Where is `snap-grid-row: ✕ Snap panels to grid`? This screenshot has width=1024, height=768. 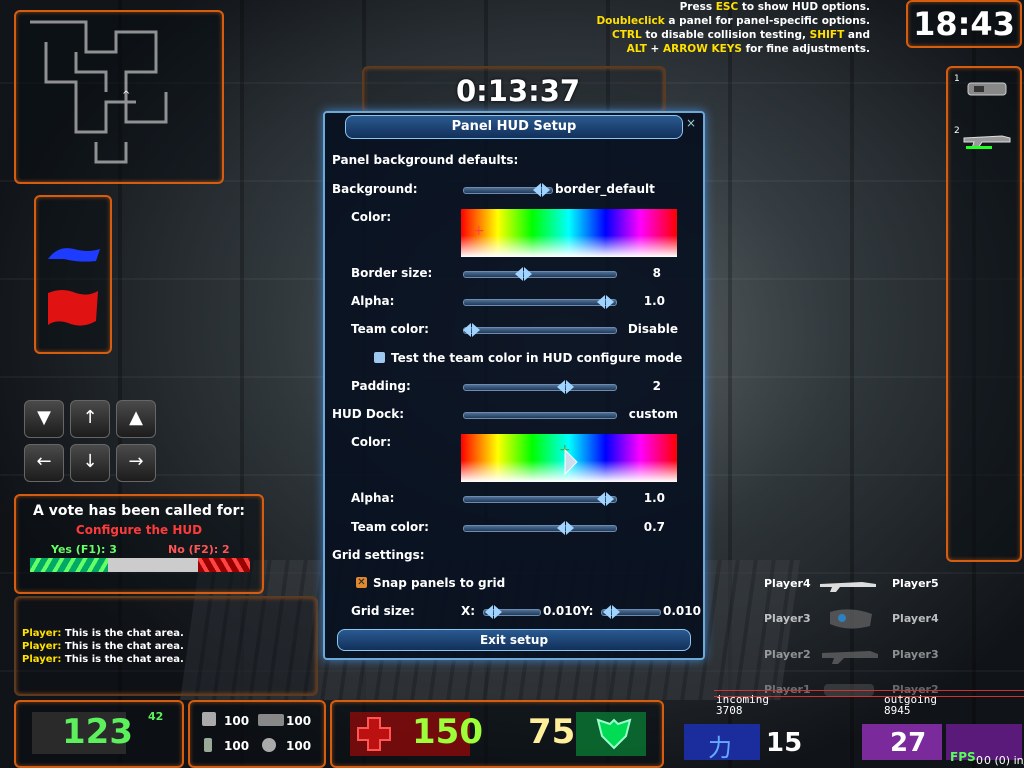
snap-grid-row: ✕ Snap panels to grid is located at coordinates (514, 583).